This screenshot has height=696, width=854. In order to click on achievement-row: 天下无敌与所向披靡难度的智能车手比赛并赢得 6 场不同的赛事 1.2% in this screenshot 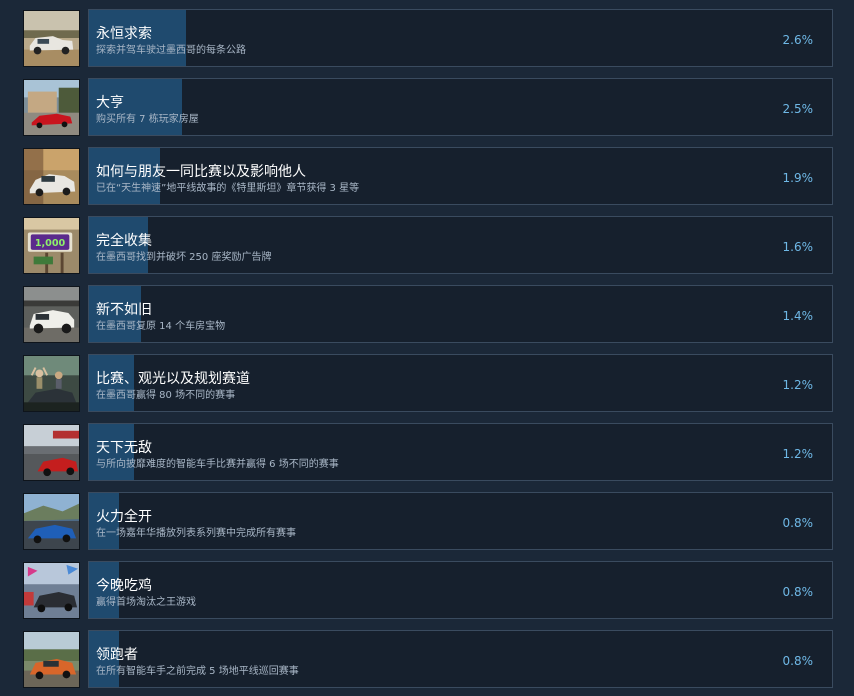, I will do `click(427, 452)`.